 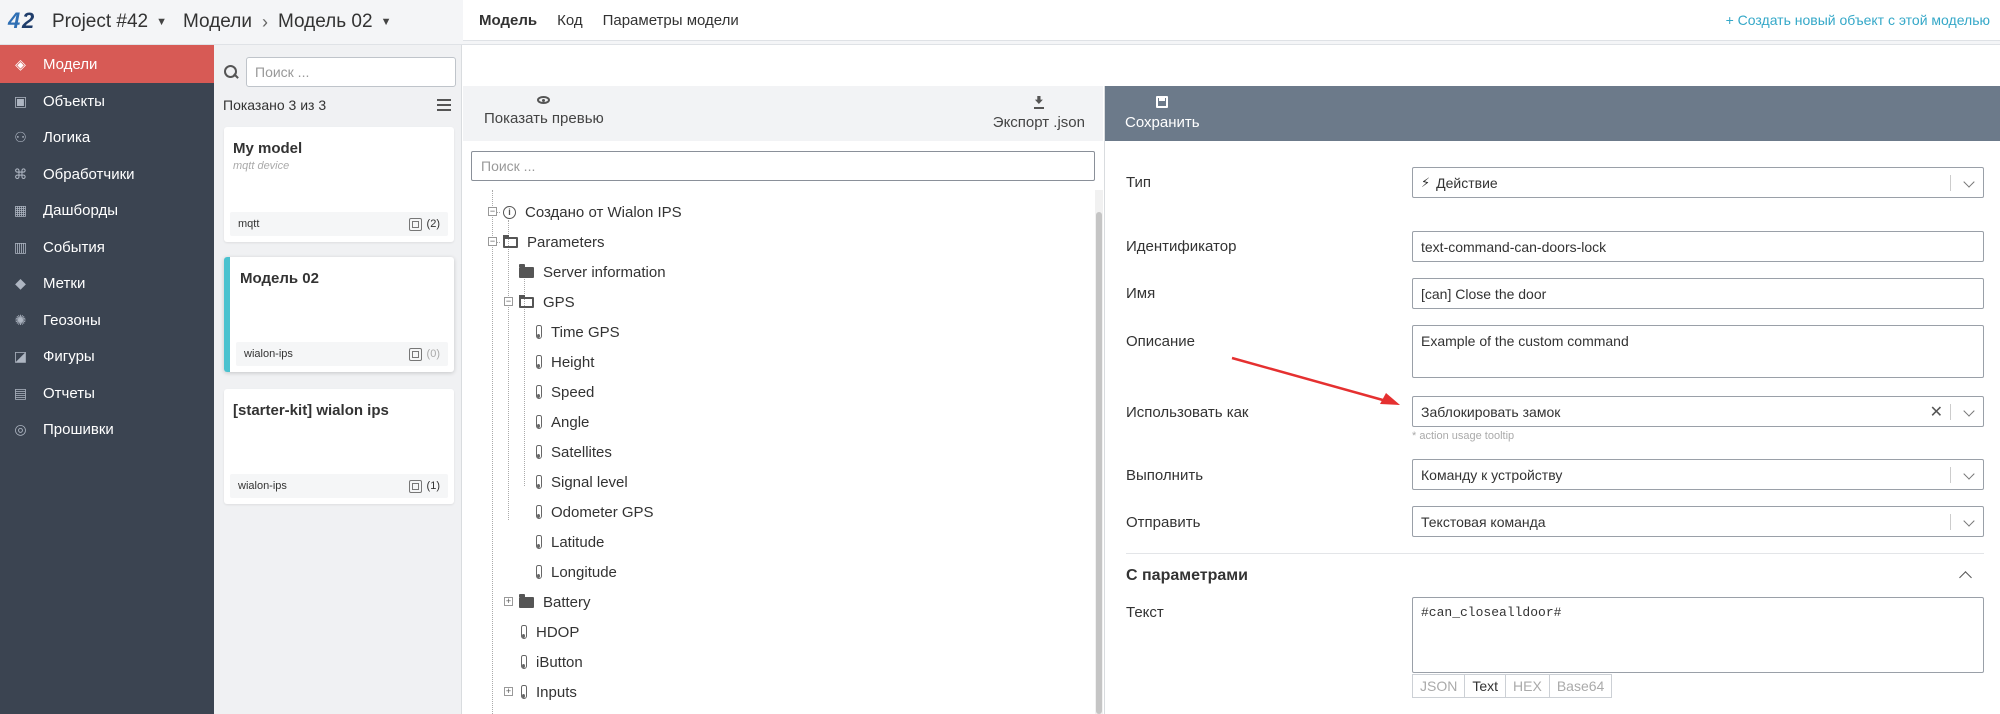 What do you see at coordinates (565, 362) in the screenshot?
I see `tree-node-height: Height` at bounding box center [565, 362].